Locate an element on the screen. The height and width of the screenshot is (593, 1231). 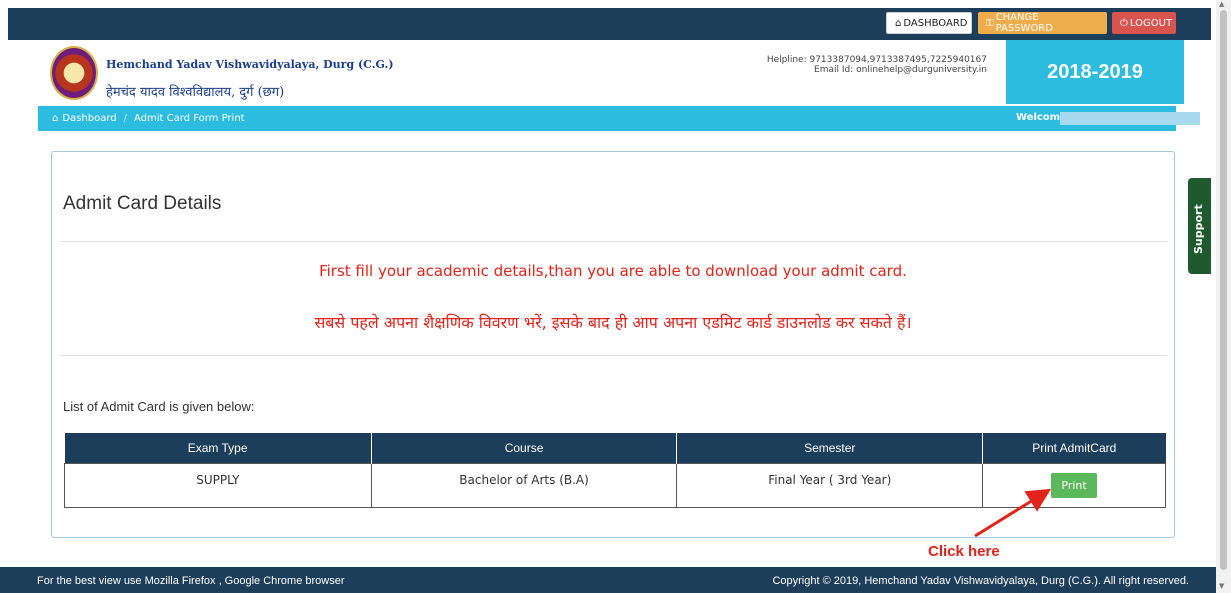
vertical-scrollbar: ▲ ▼ is located at coordinates (1223, 296).